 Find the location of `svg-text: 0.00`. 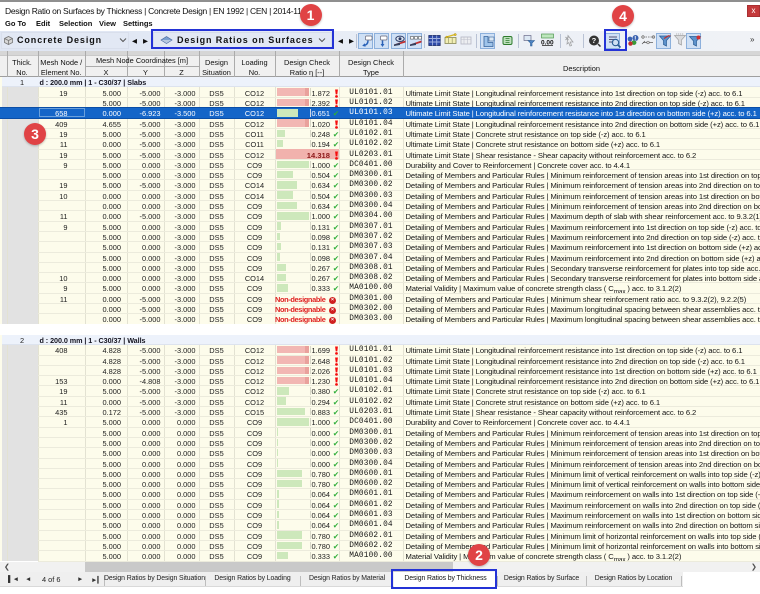

svg-text: 0.00 is located at coordinates (547, 43).